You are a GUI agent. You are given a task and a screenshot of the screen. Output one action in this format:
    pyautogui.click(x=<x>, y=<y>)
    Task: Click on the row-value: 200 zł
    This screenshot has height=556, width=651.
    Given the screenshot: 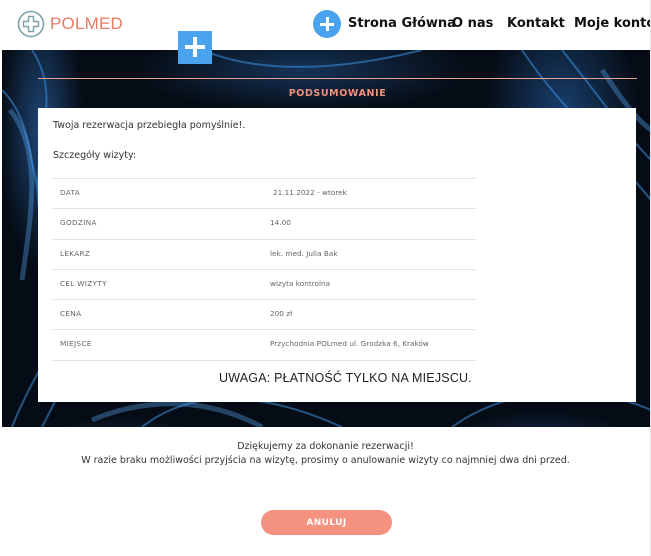 What is the action you would take?
    pyautogui.click(x=281, y=314)
    